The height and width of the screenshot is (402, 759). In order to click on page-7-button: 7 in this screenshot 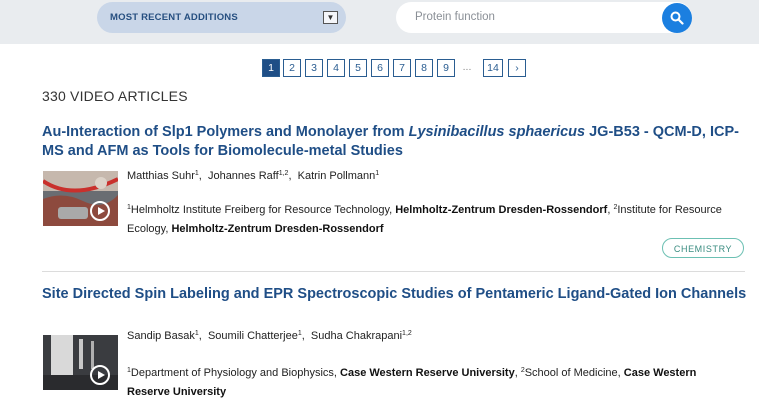, I will do `click(402, 68)`.